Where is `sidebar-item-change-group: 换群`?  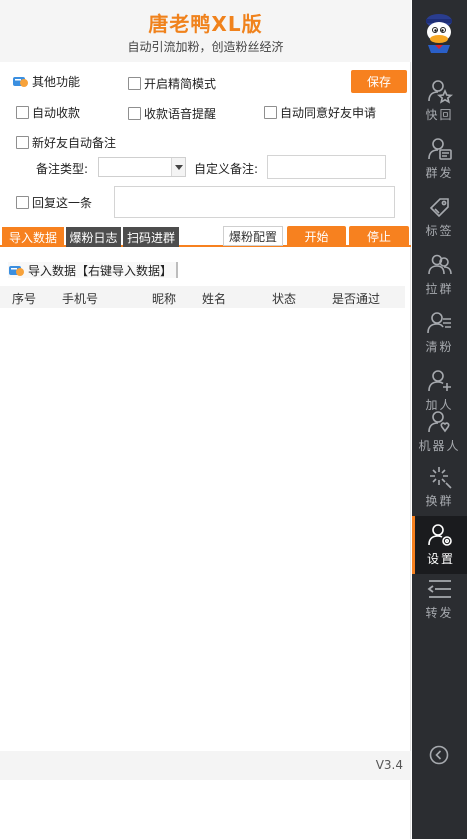 sidebar-item-change-group: 换群 is located at coordinates (439, 487).